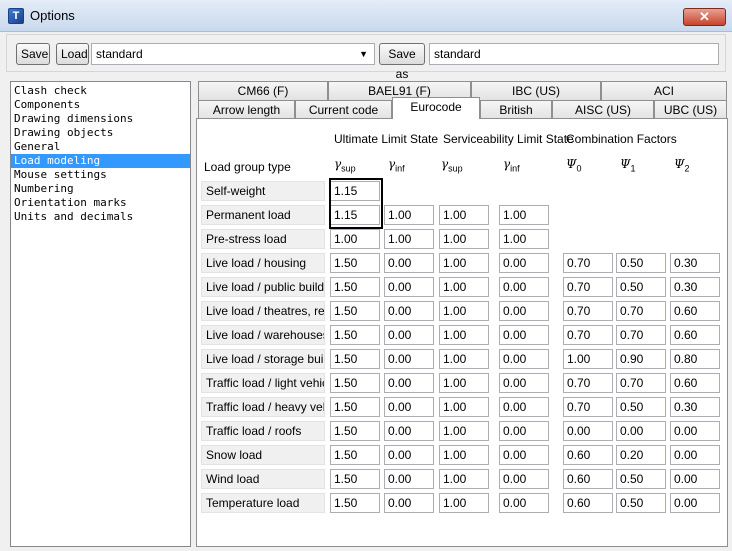 The image size is (732, 551). Describe the element at coordinates (263, 90) in the screenshot. I see `tab-cm66-f: CM66 (F)` at that location.